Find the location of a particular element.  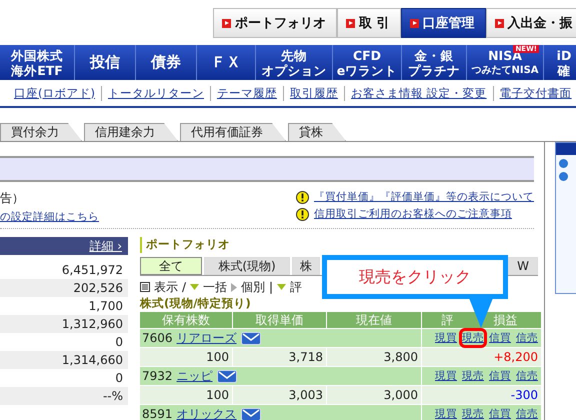

settings-link: の設定詳細はこちら is located at coordinates (49, 217).